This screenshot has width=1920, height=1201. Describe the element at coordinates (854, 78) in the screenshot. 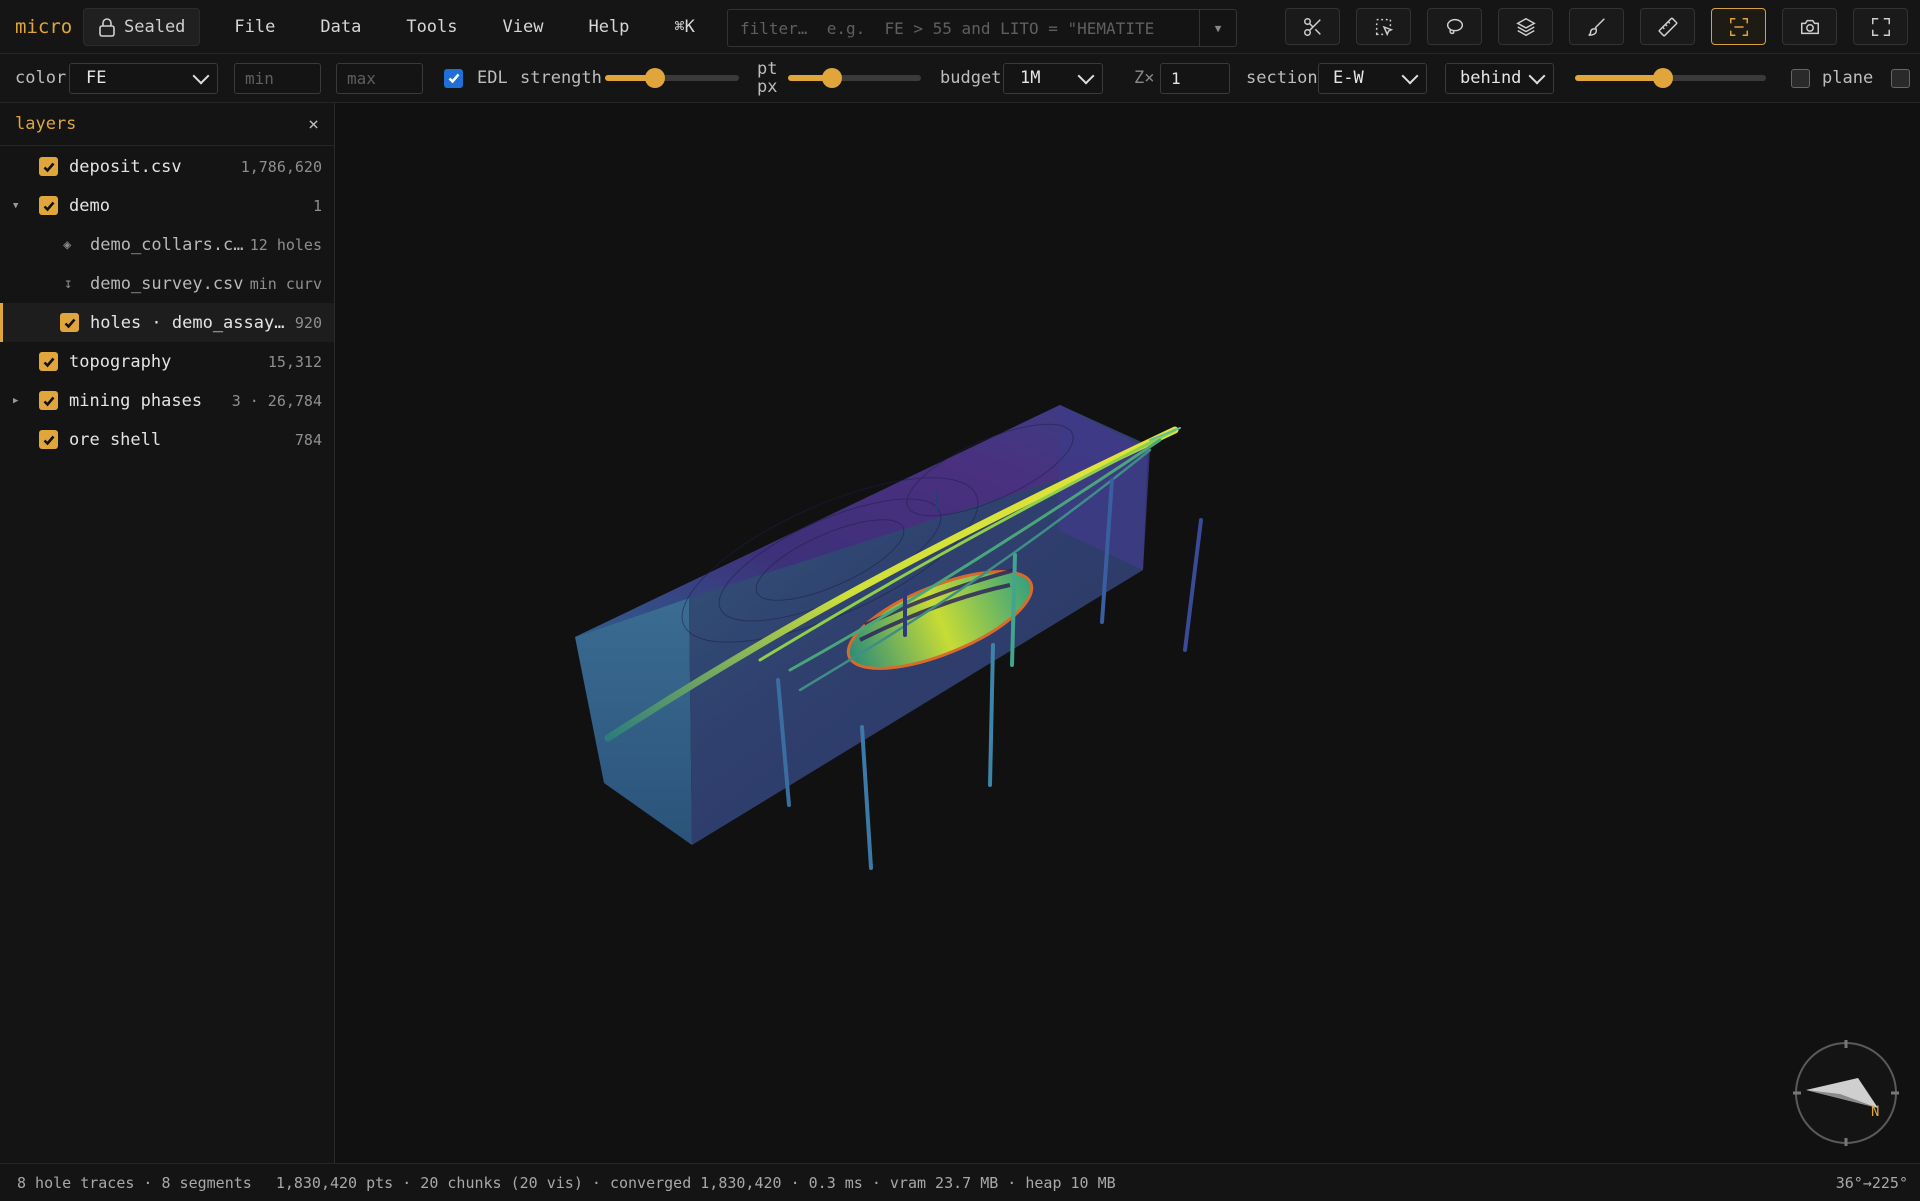

I see `point-size-slider` at that location.